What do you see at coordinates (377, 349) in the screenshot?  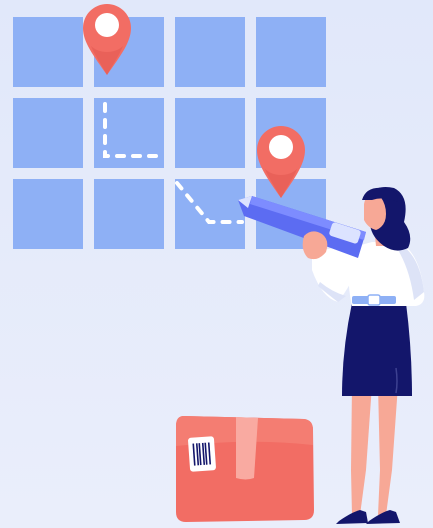 I see `skirt` at bounding box center [377, 349].